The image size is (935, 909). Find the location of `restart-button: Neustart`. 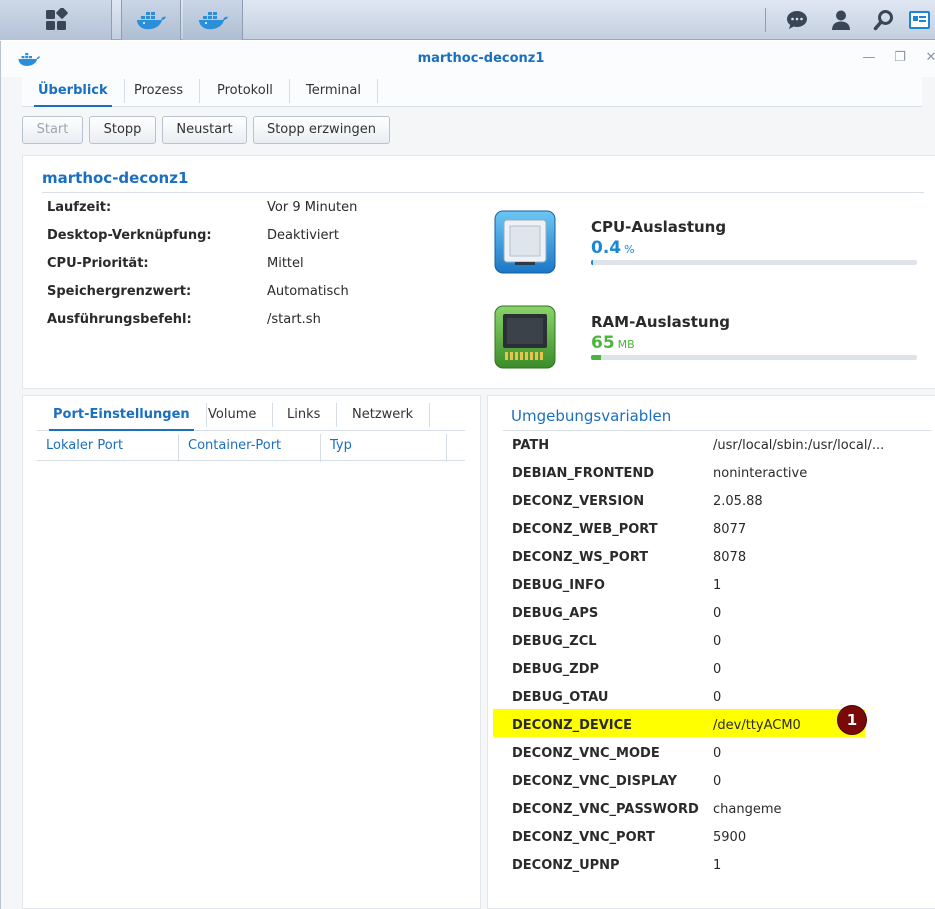

restart-button: Neustart is located at coordinates (204, 130).